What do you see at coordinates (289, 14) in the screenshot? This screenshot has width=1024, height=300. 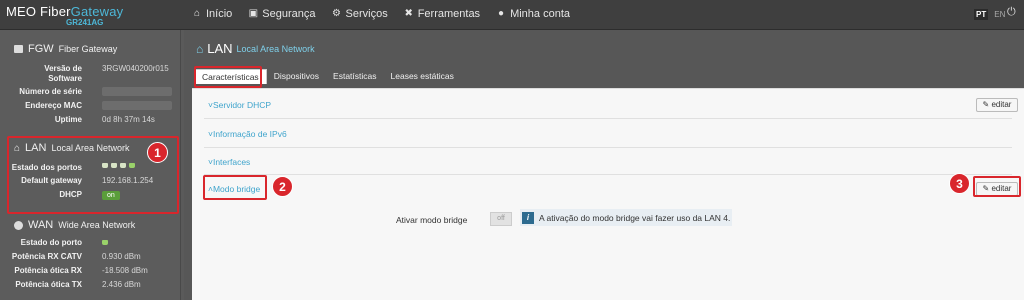 I see `nav-label: Segurança` at bounding box center [289, 14].